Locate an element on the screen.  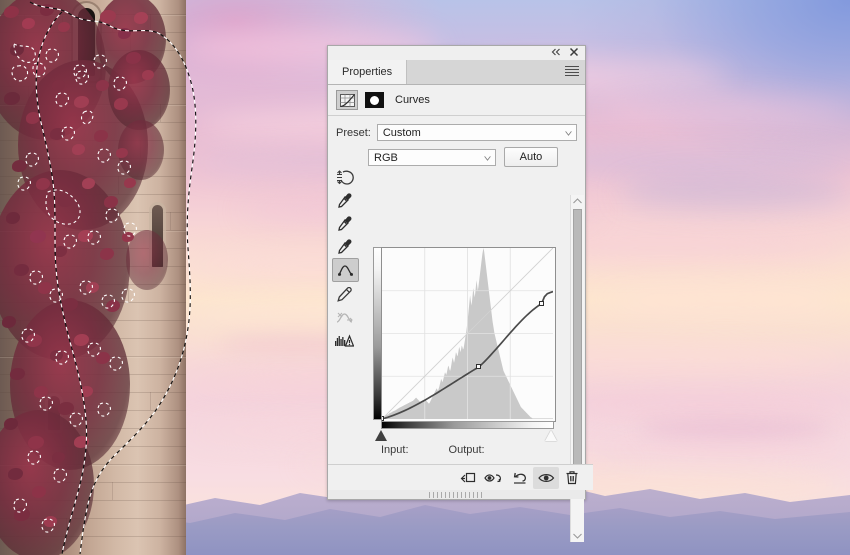
histogram-warning-icon is located at coordinates (344, 340).